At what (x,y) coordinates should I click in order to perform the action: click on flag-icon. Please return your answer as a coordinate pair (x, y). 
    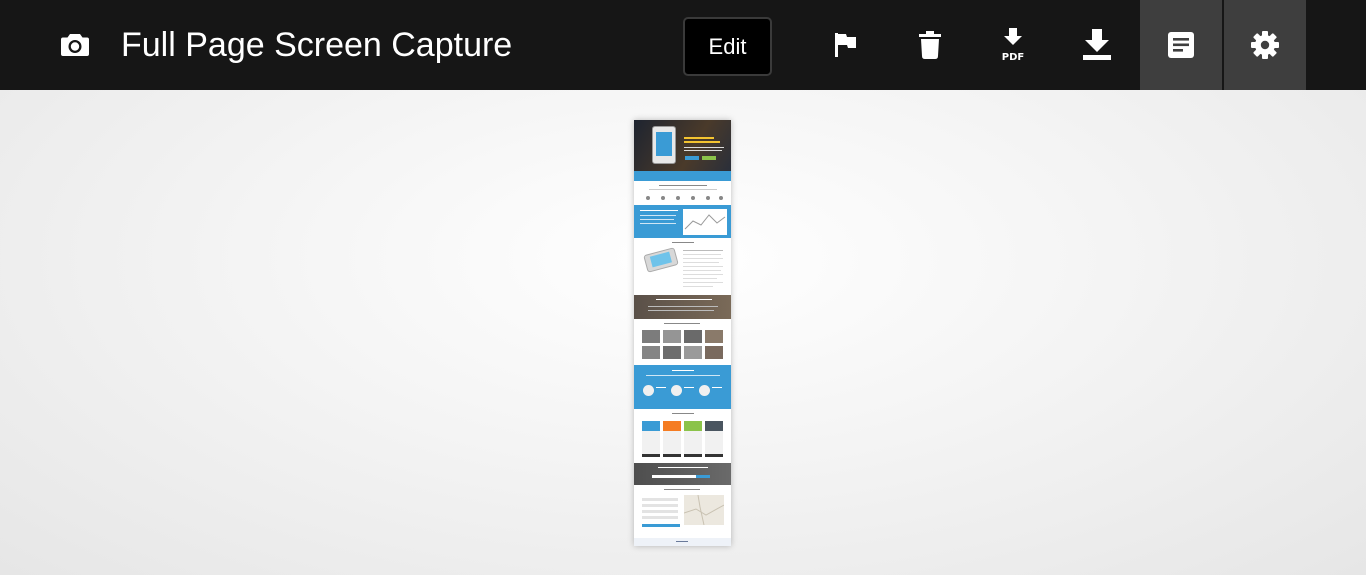
    Looking at the image, I should click on (845, 45).